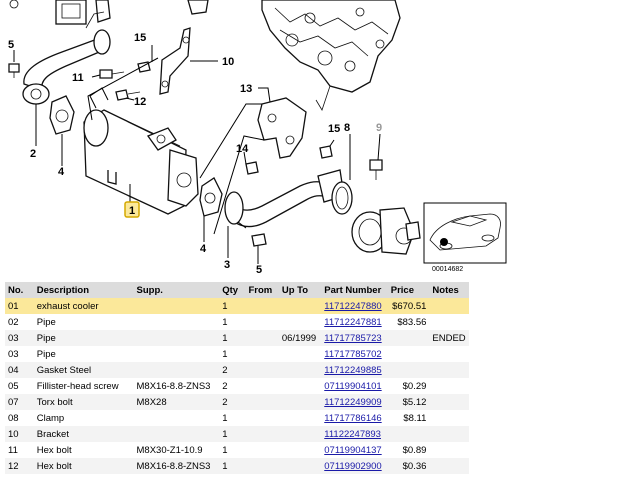 The image size is (640, 480). Describe the element at coordinates (352, 354) in the screenshot. I see `part-number-link: 11717785702` at that location.